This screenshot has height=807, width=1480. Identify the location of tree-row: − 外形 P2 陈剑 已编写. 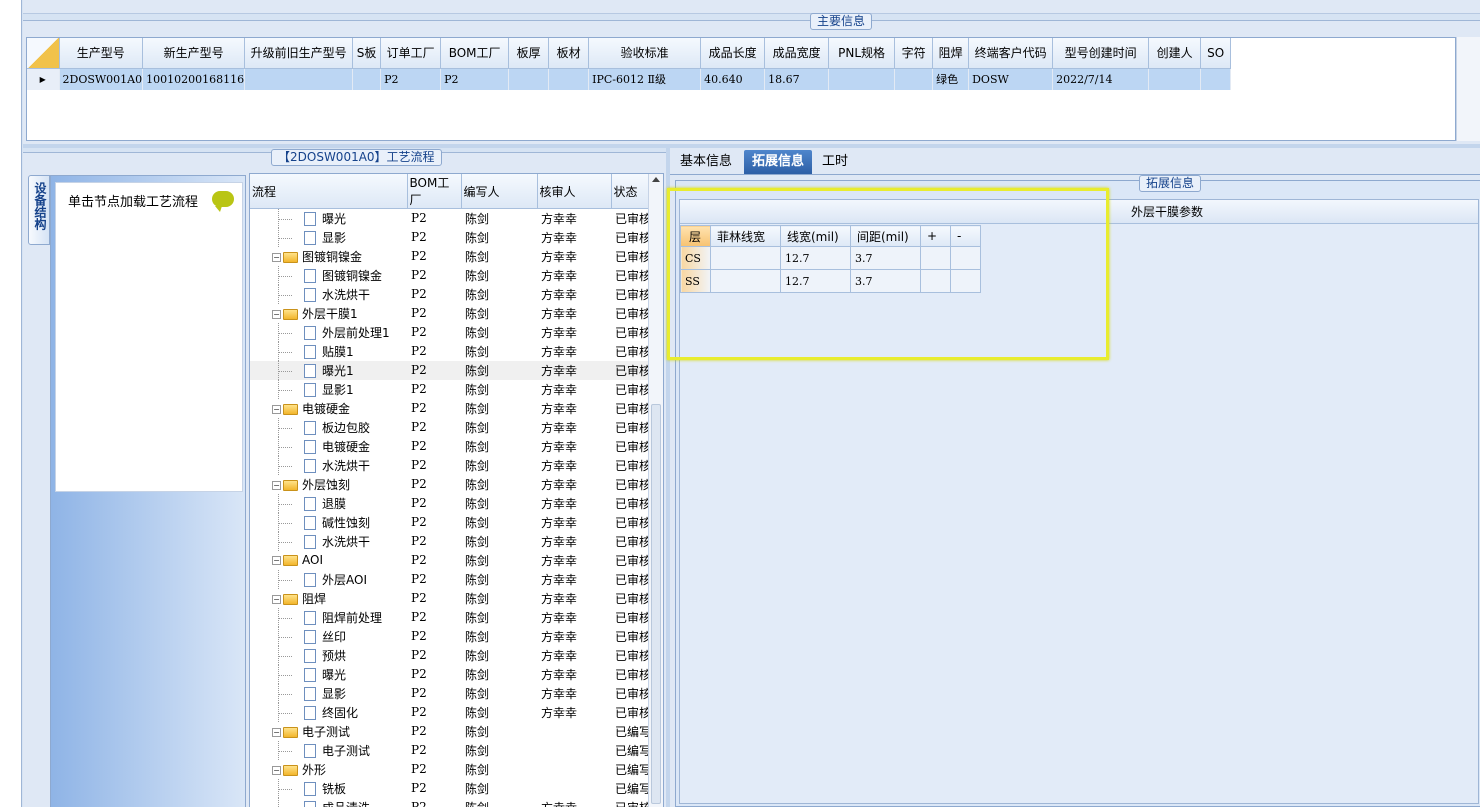
(455, 769).